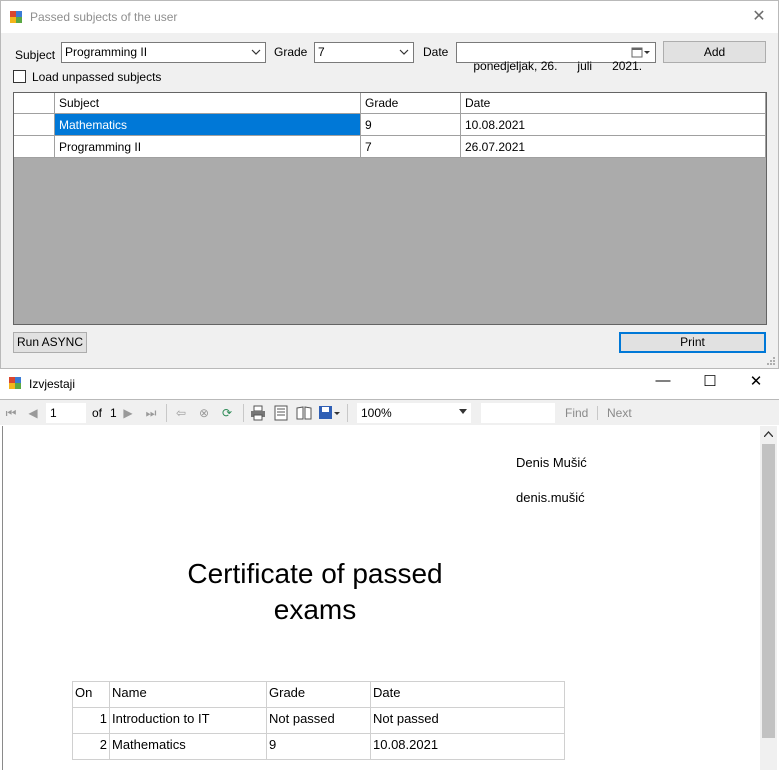  I want to click on print-layout-icon, so click(281, 413).